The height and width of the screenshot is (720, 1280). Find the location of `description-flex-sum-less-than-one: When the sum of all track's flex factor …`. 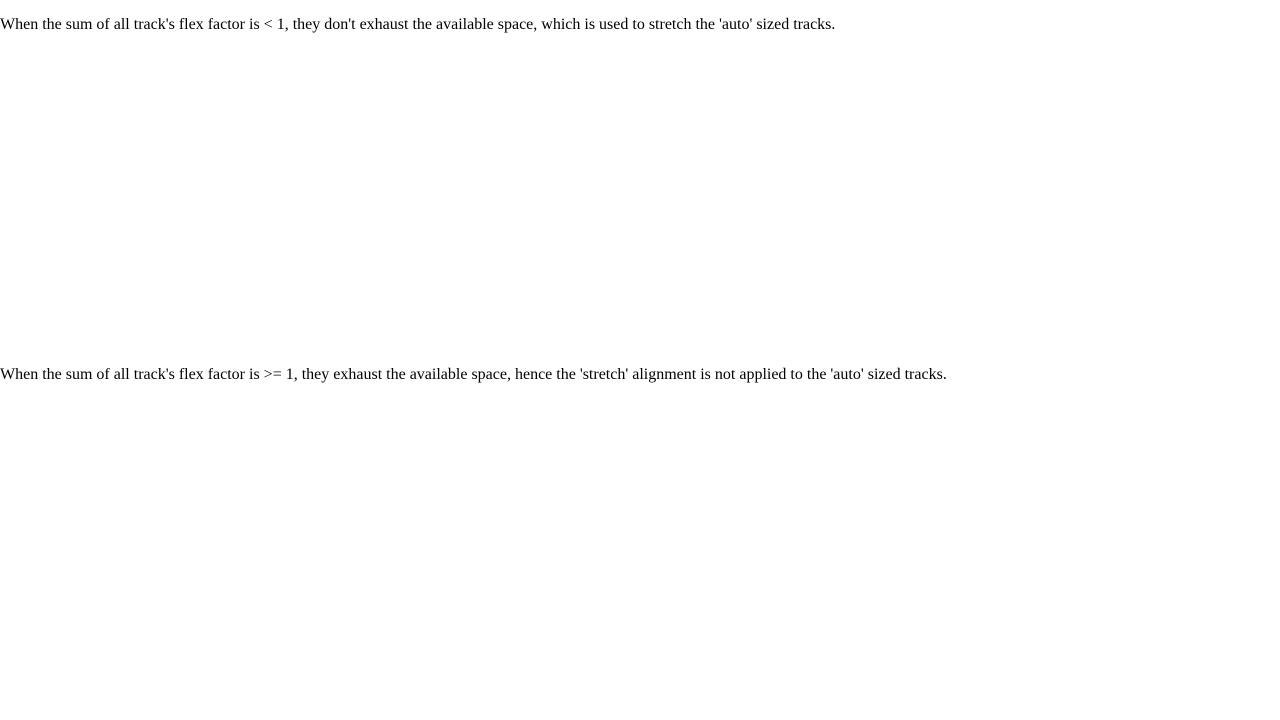

description-flex-sum-less-than-one: When the sum of all track's flex factor … is located at coordinates (418, 24).